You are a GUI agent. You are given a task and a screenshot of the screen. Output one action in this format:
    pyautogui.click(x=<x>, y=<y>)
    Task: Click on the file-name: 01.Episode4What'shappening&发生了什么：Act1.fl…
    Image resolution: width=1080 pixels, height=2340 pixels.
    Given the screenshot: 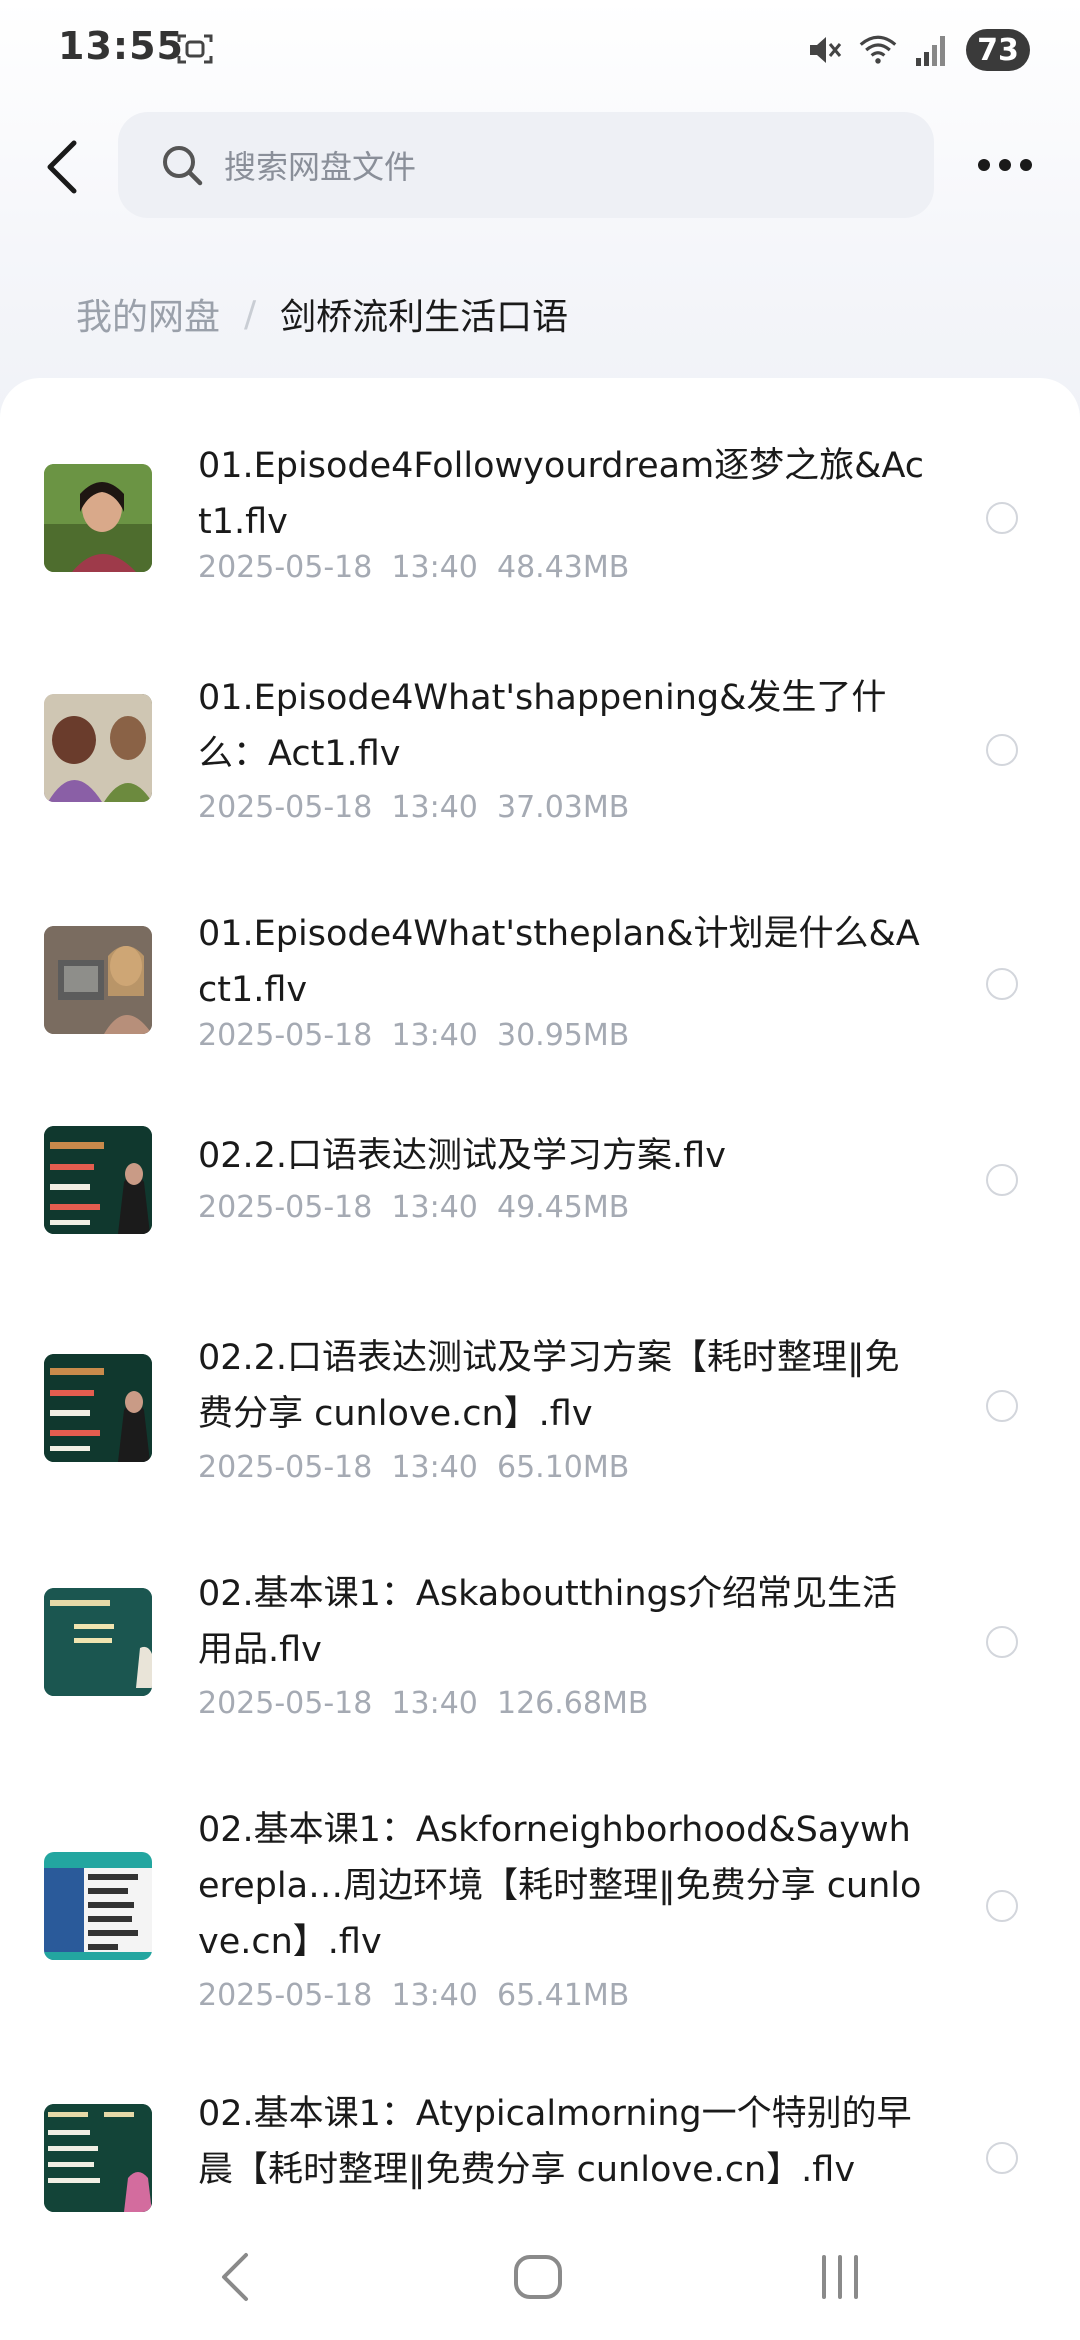 What is the action you would take?
    pyautogui.click(x=542, y=726)
    